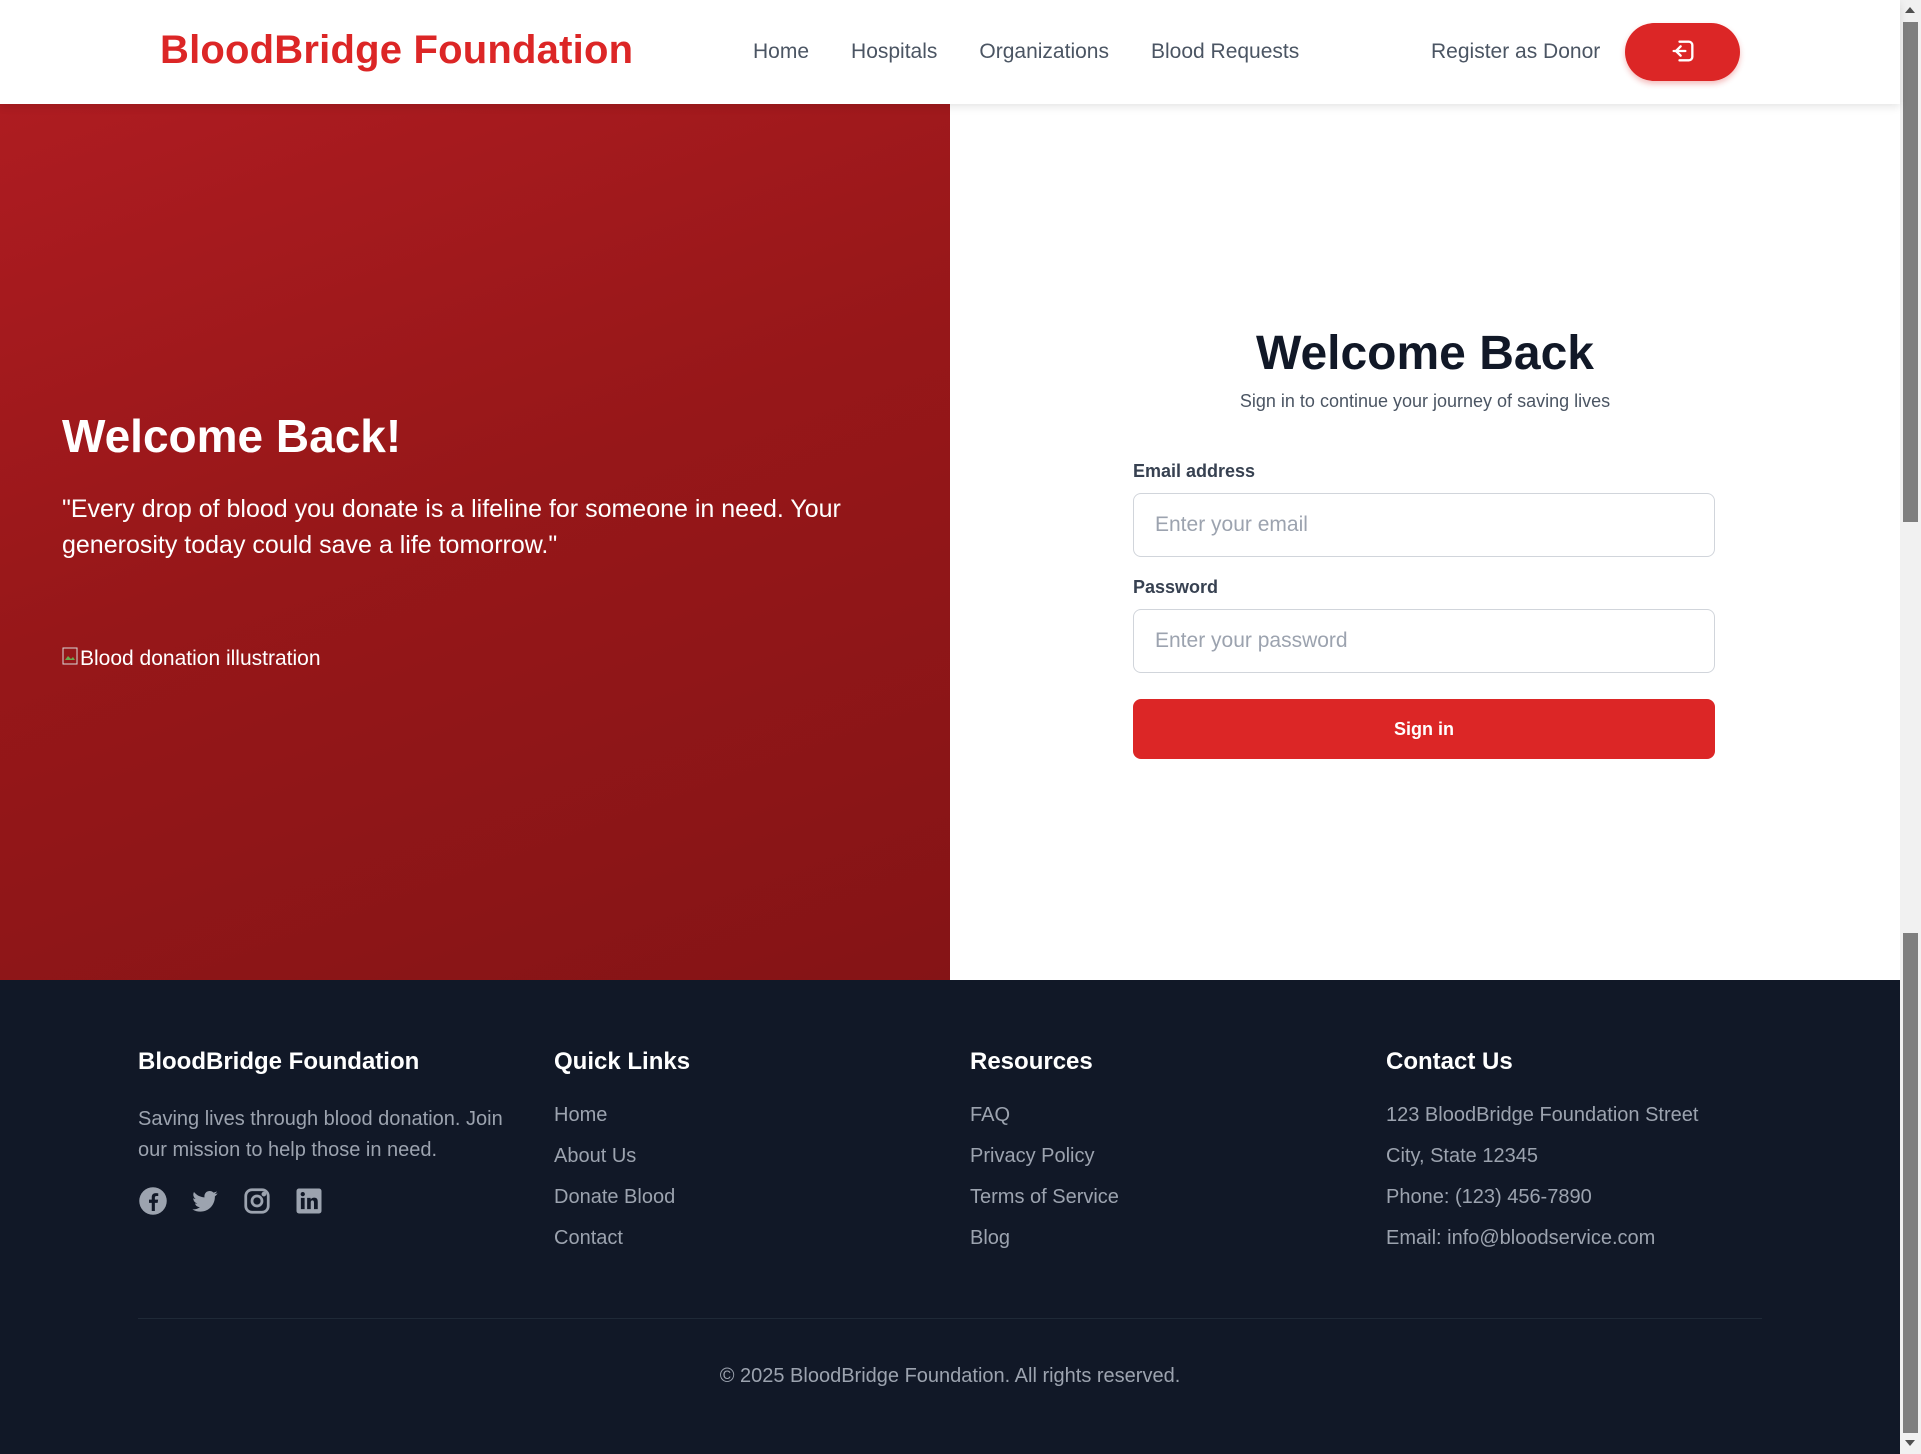 The height and width of the screenshot is (1454, 1921). Describe the element at coordinates (1424, 525) in the screenshot. I see `email-field` at that location.